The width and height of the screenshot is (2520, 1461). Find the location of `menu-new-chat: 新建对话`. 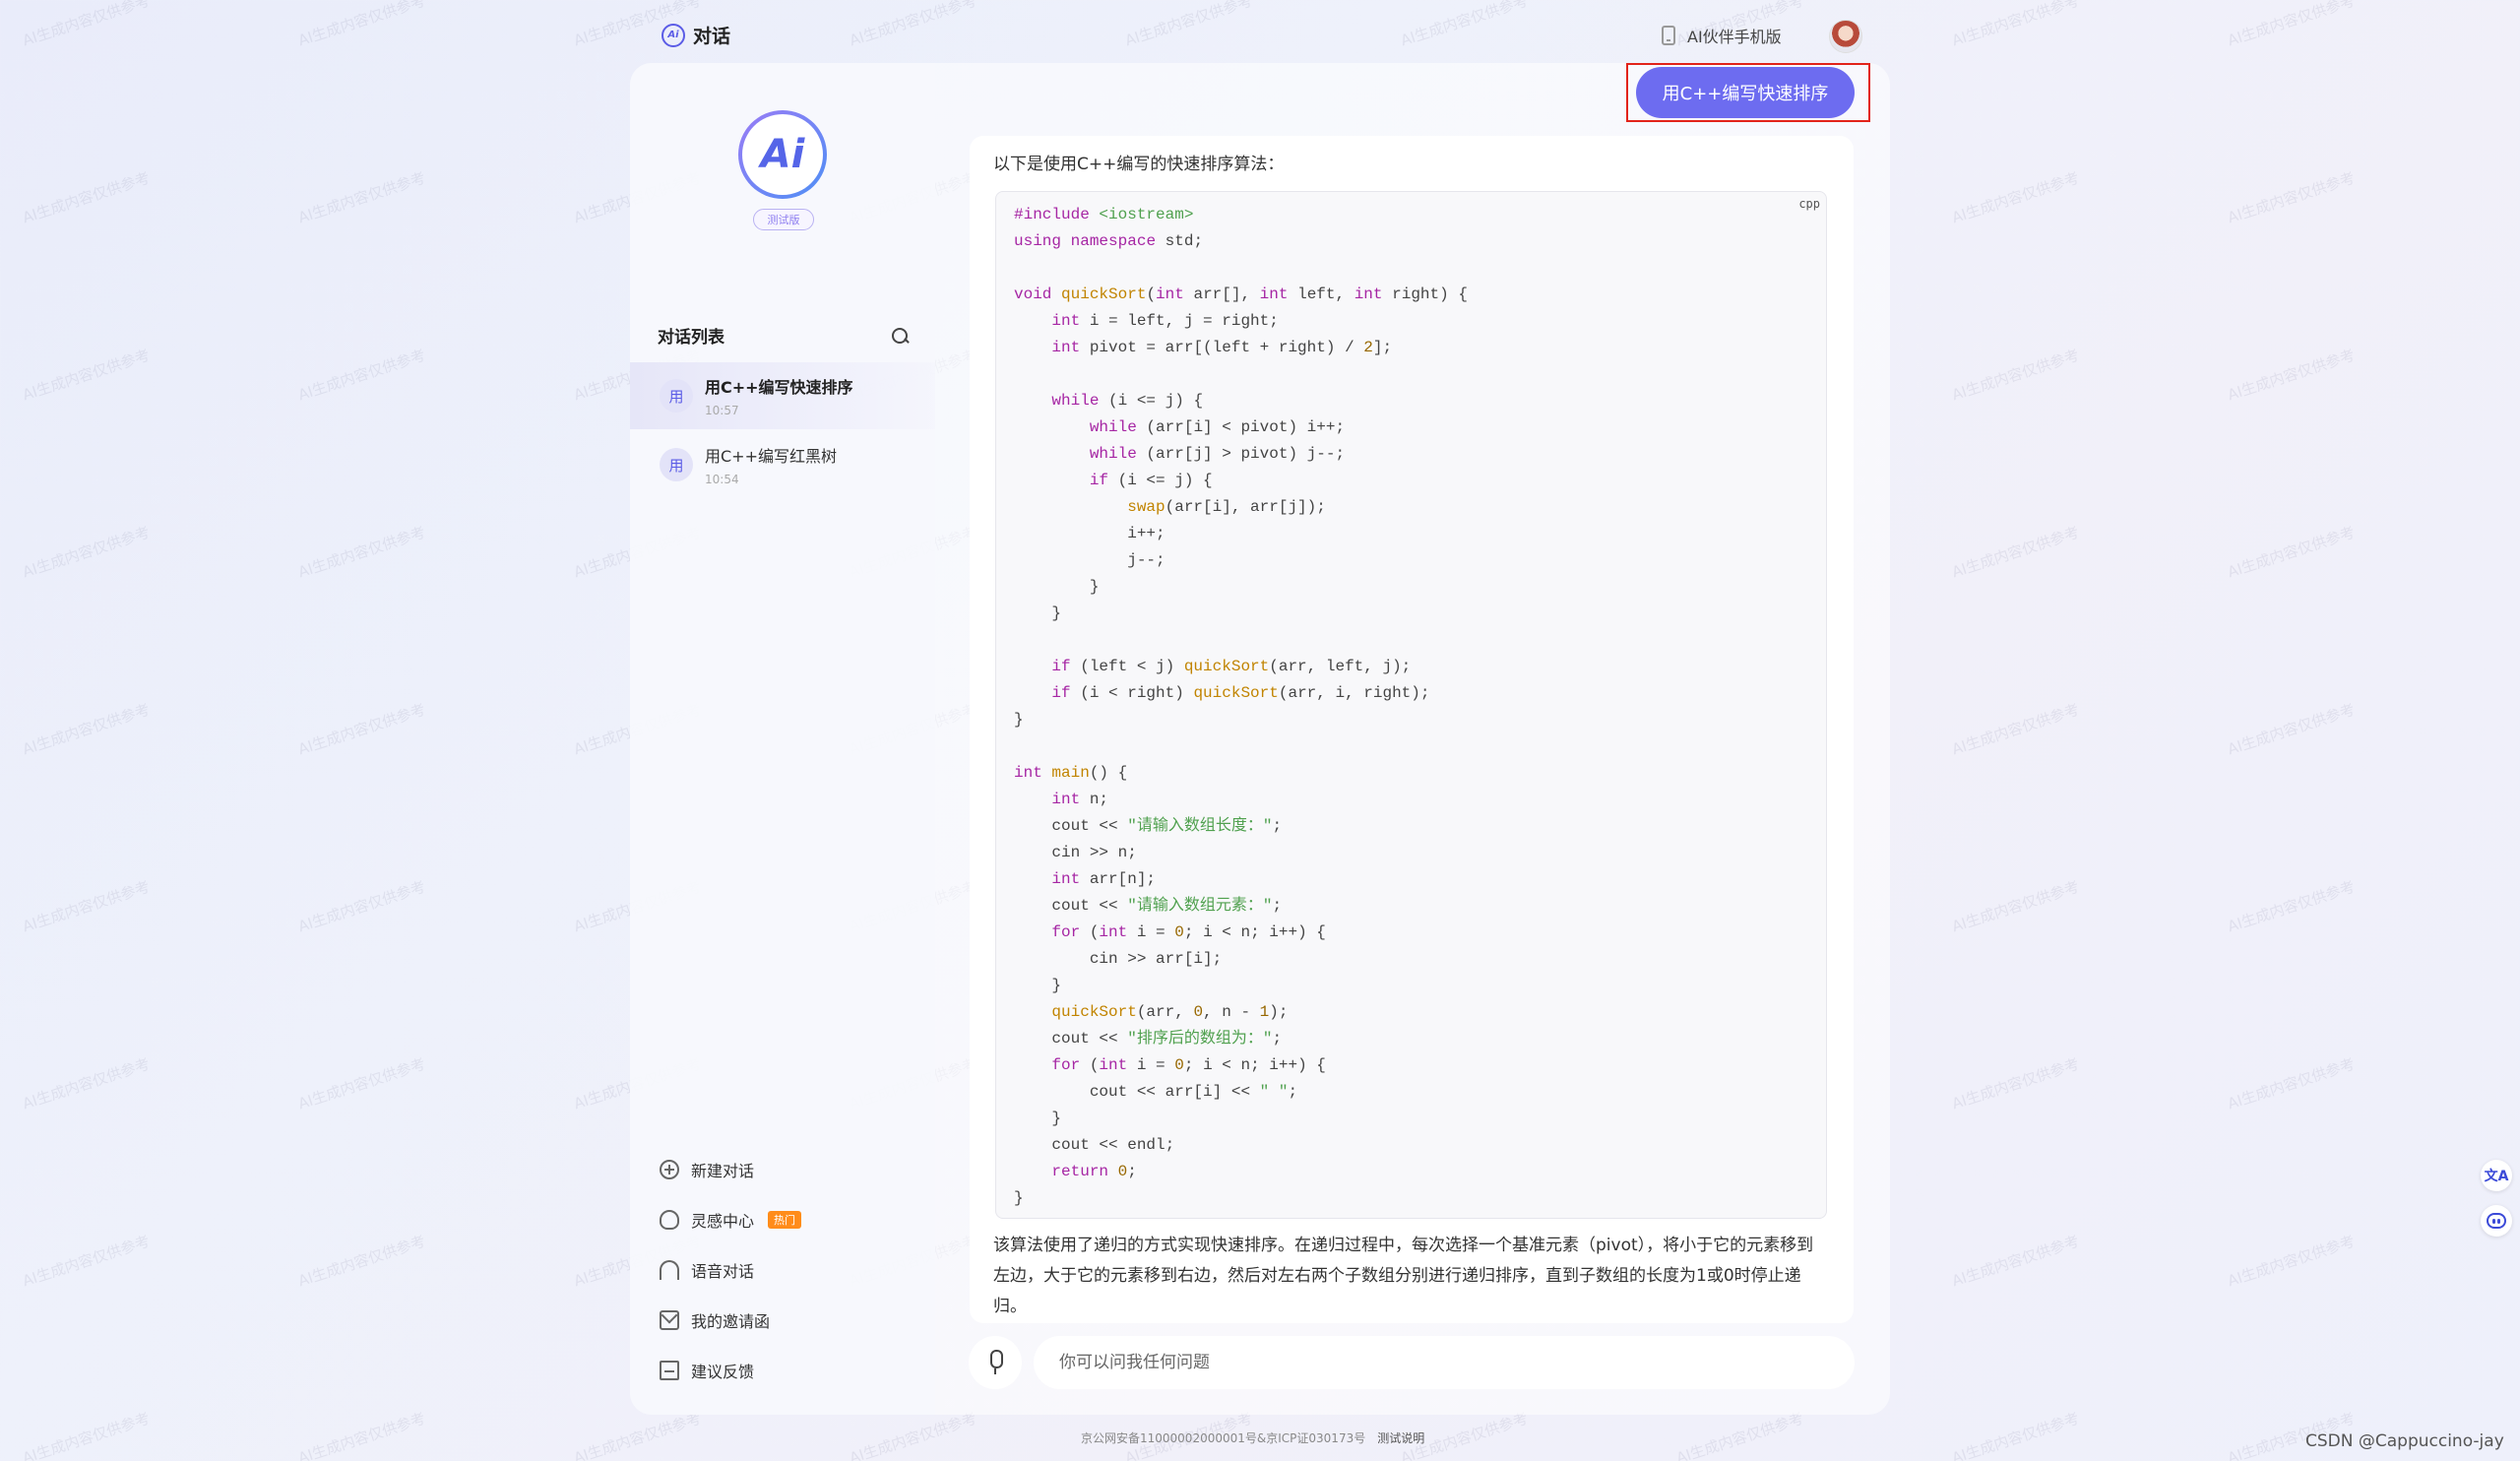

menu-new-chat: 新建对话 is located at coordinates (730, 1169).